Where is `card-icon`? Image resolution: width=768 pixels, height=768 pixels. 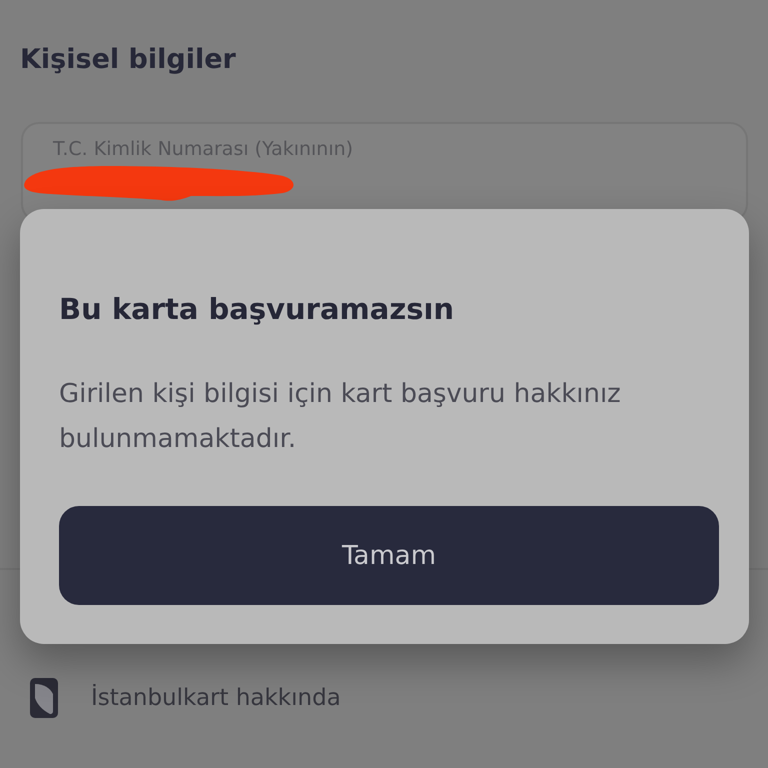
card-icon is located at coordinates (44, 698).